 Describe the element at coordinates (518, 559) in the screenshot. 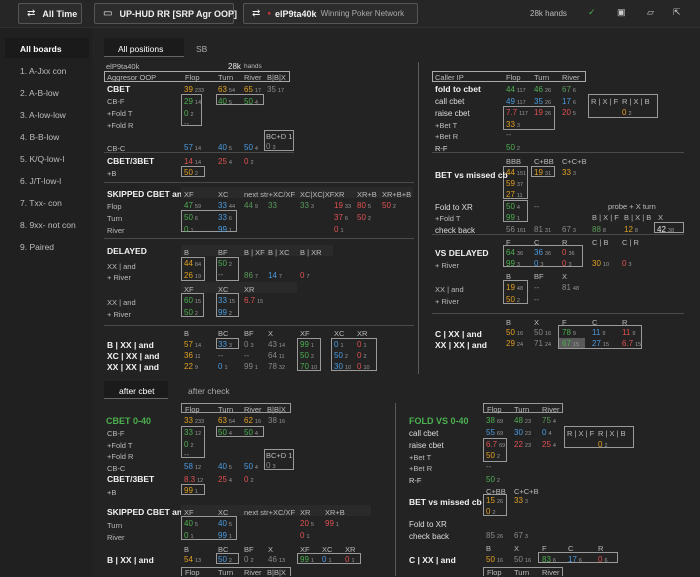

I see `br-c1-x: 50` at that location.